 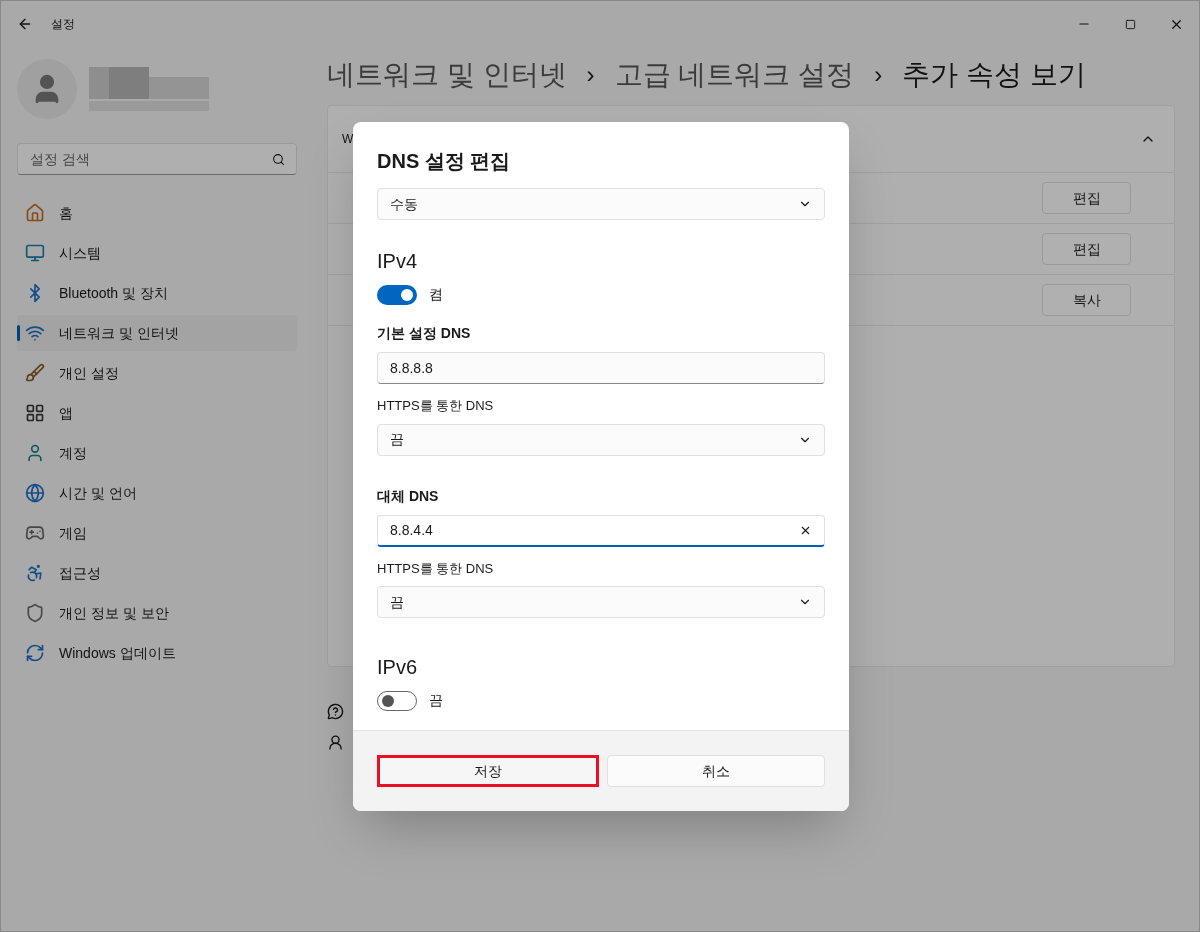 I want to click on search-field: 설정 검색, so click(x=157, y=159).